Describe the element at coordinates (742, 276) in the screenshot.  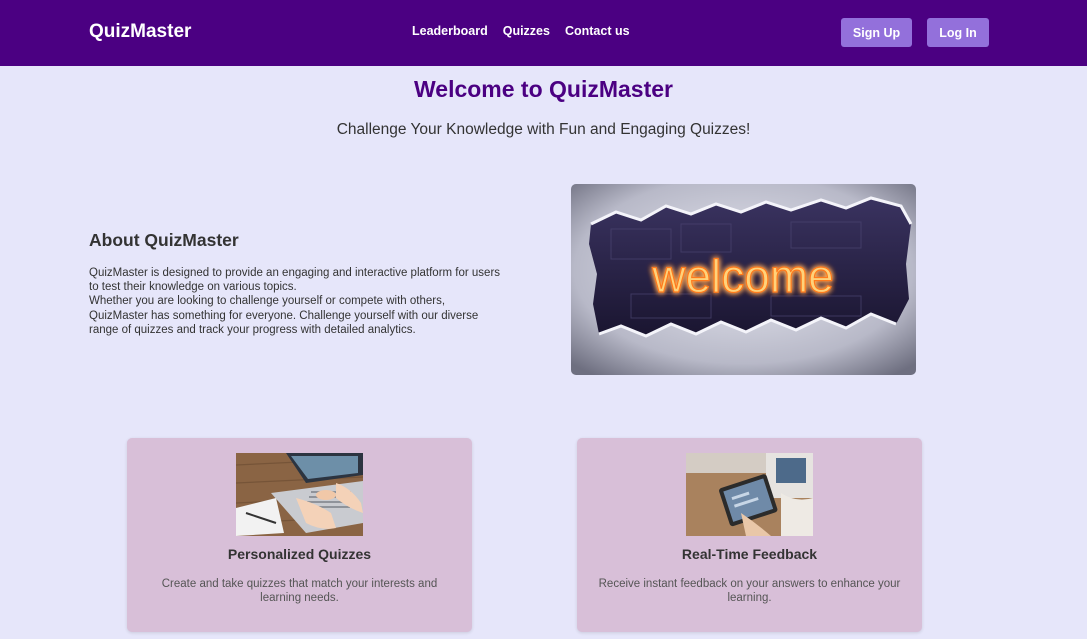
I see `welcome-image-text: welcome` at that location.